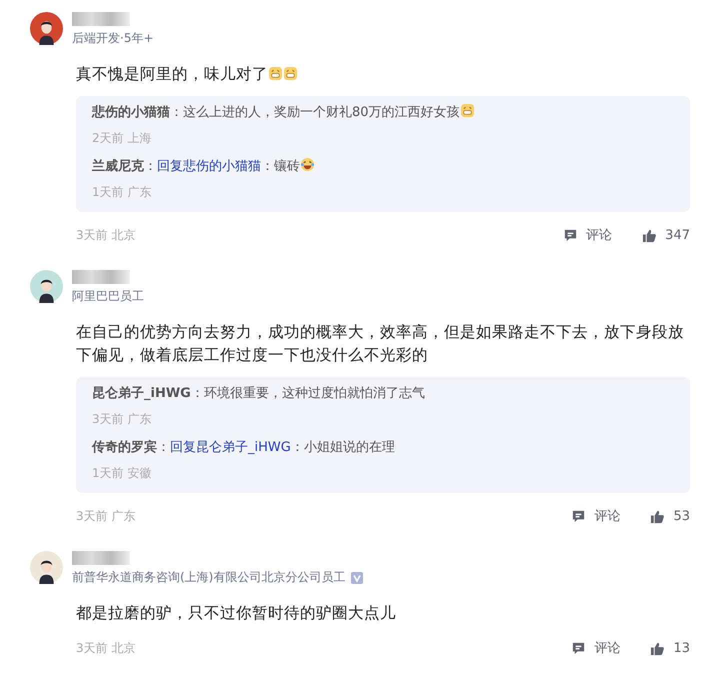 The image size is (725, 674). What do you see at coordinates (124, 447) in the screenshot?
I see `reply-author: 传奇的罗宾` at bounding box center [124, 447].